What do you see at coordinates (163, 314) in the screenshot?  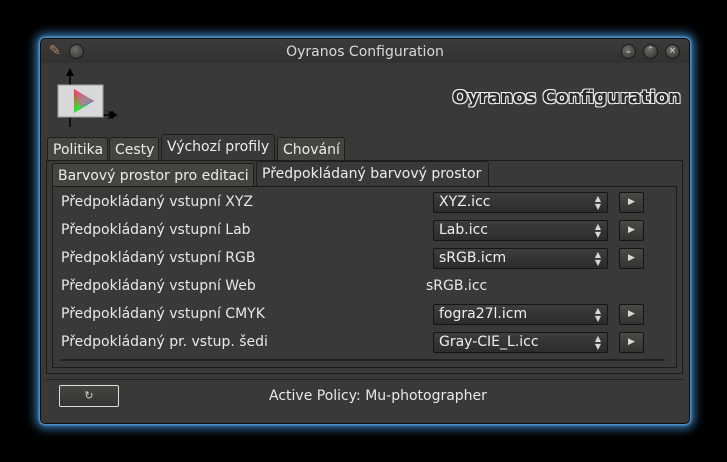 I see `row-label-cmyk: Předpokládaný vstupní CMYK` at bounding box center [163, 314].